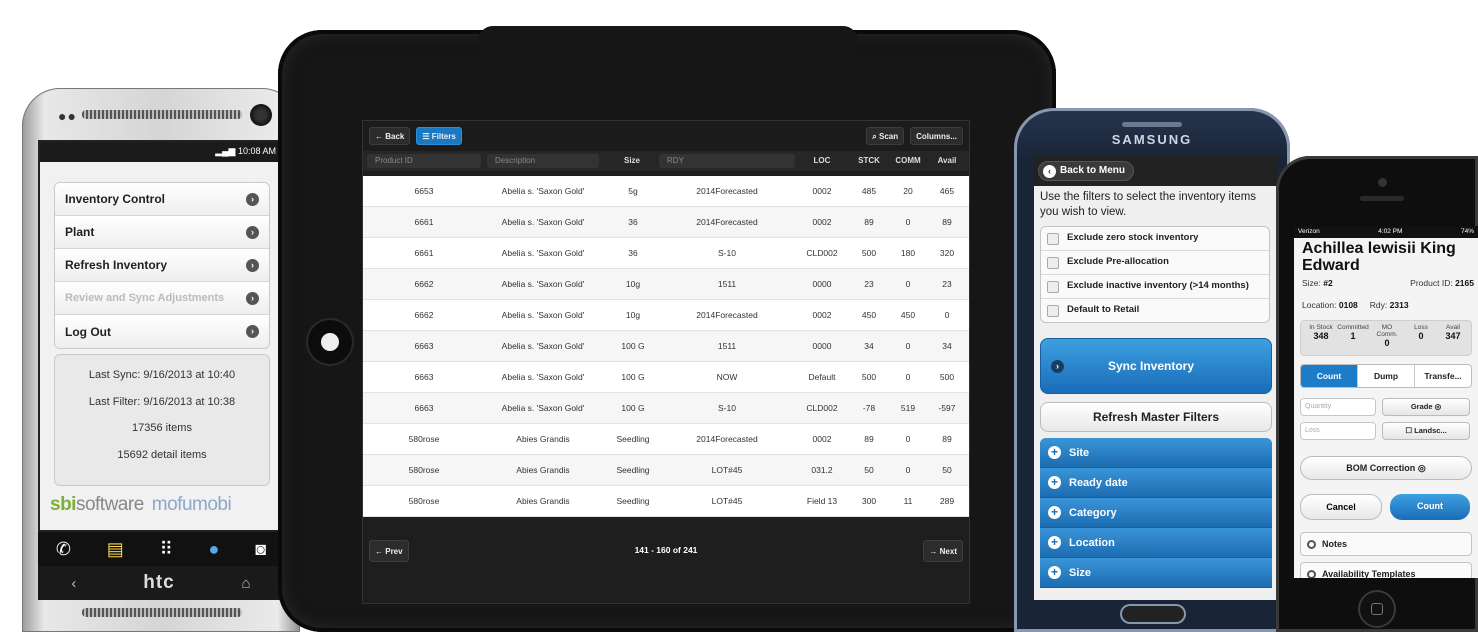  What do you see at coordinates (141, 505) in the screenshot?
I see `sbi-software-logo: sbisoftware mofumobi` at bounding box center [141, 505].